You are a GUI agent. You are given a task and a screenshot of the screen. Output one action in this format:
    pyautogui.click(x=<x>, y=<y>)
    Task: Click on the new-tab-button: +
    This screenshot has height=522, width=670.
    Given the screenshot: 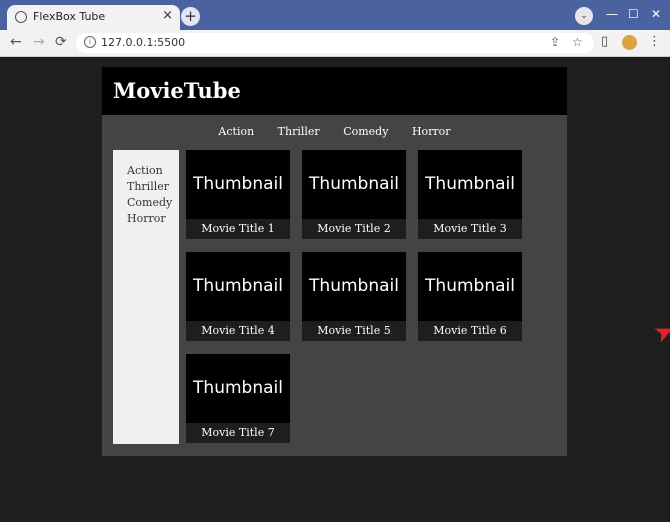 What is the action you would take?
    pyautogui.click(x=190, y=16)
    